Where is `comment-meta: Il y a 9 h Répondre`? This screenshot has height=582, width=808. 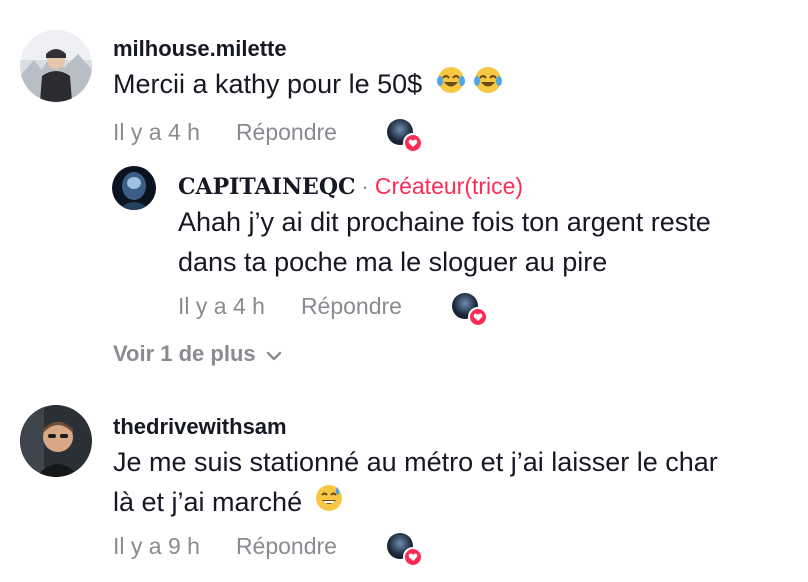 comment-meta: Il y a 9 h Répondre is located at coordinates (225, 546).